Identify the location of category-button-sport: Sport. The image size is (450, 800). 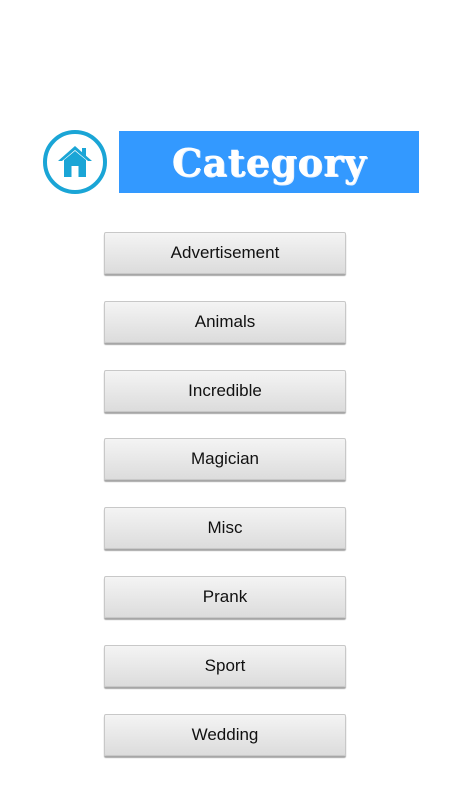
(225, 665).